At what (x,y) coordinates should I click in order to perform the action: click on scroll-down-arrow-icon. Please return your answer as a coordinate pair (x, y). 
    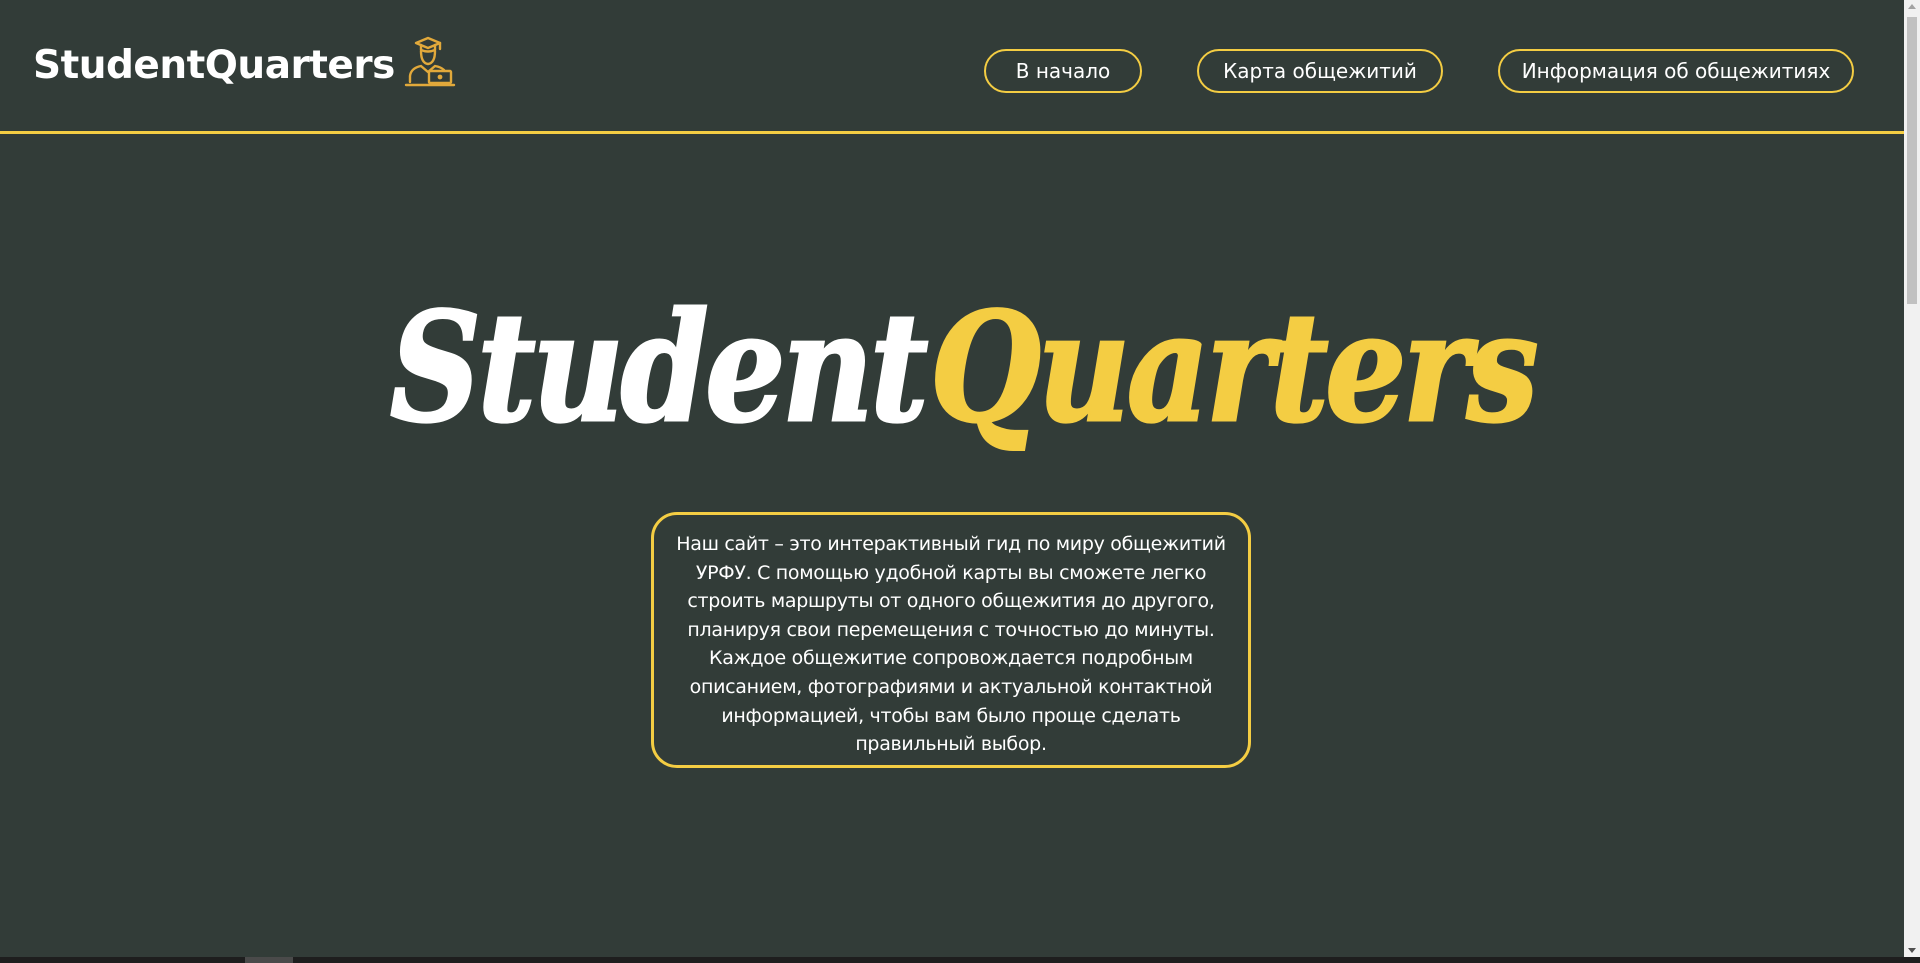
    Looking at the image, I should click on (1912, 950).